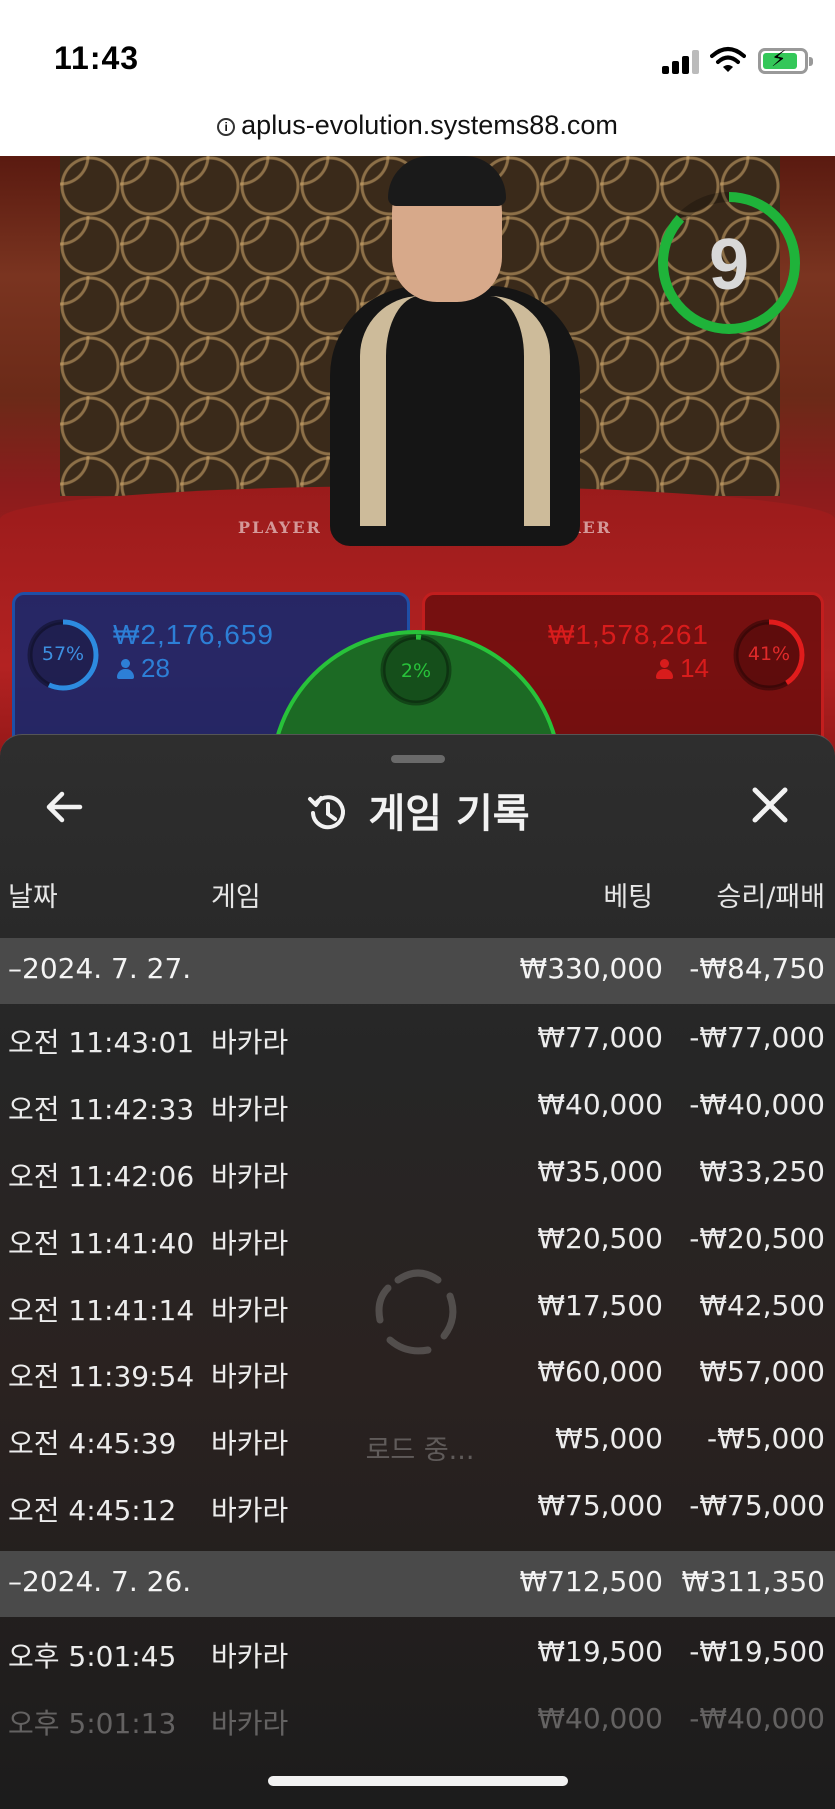 Image resolution: width=835 pixels, height=1809 pixels. Describe the element at coordinates (762, 1171) in the screenshot. I see `row-win-loss: ₩33,250` at that location.